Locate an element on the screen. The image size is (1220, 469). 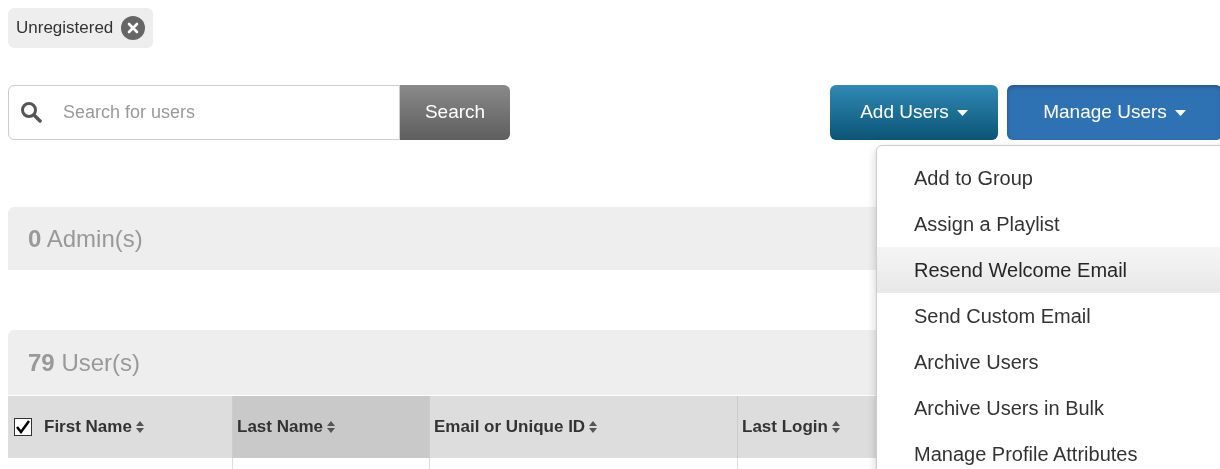
select-all-checkbox is located at coordinates (23, 427).